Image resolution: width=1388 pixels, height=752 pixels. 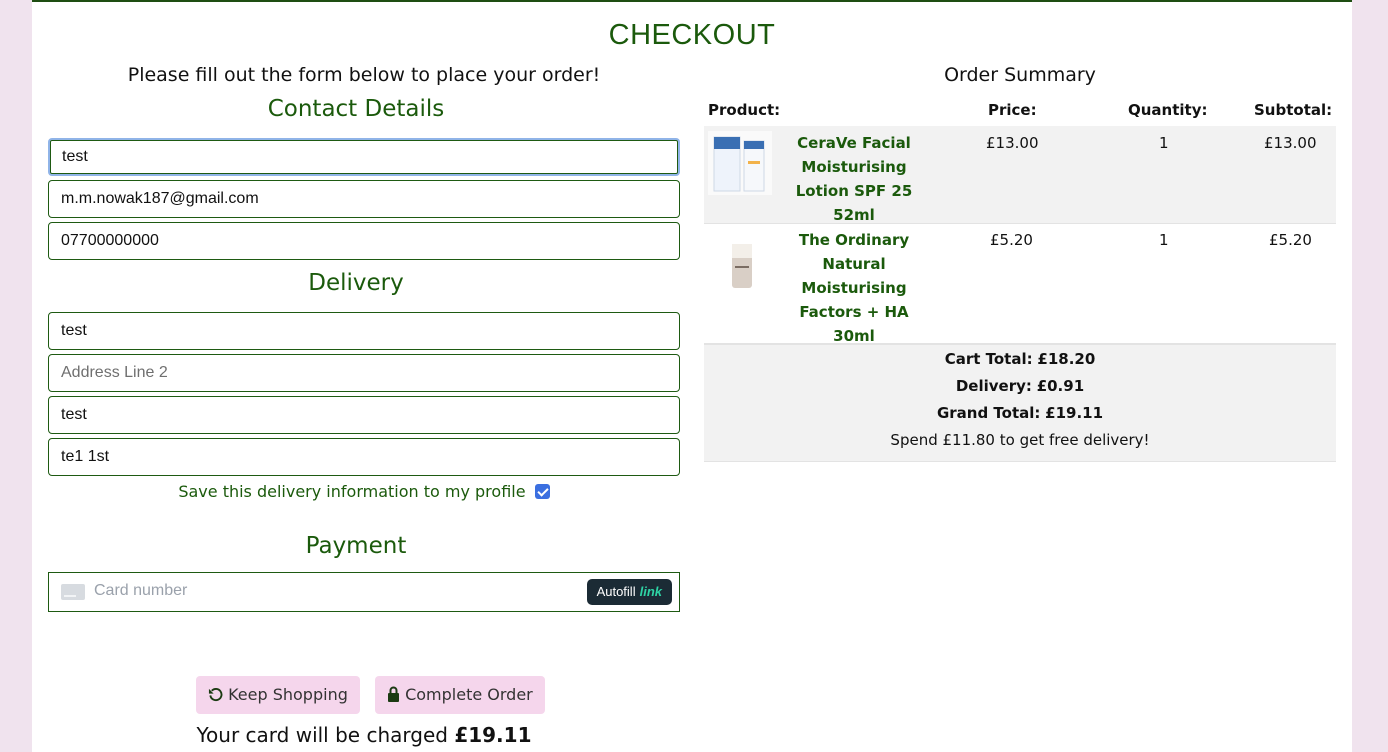 I want to click on full-name-field: test, so click(x=364, y=157).